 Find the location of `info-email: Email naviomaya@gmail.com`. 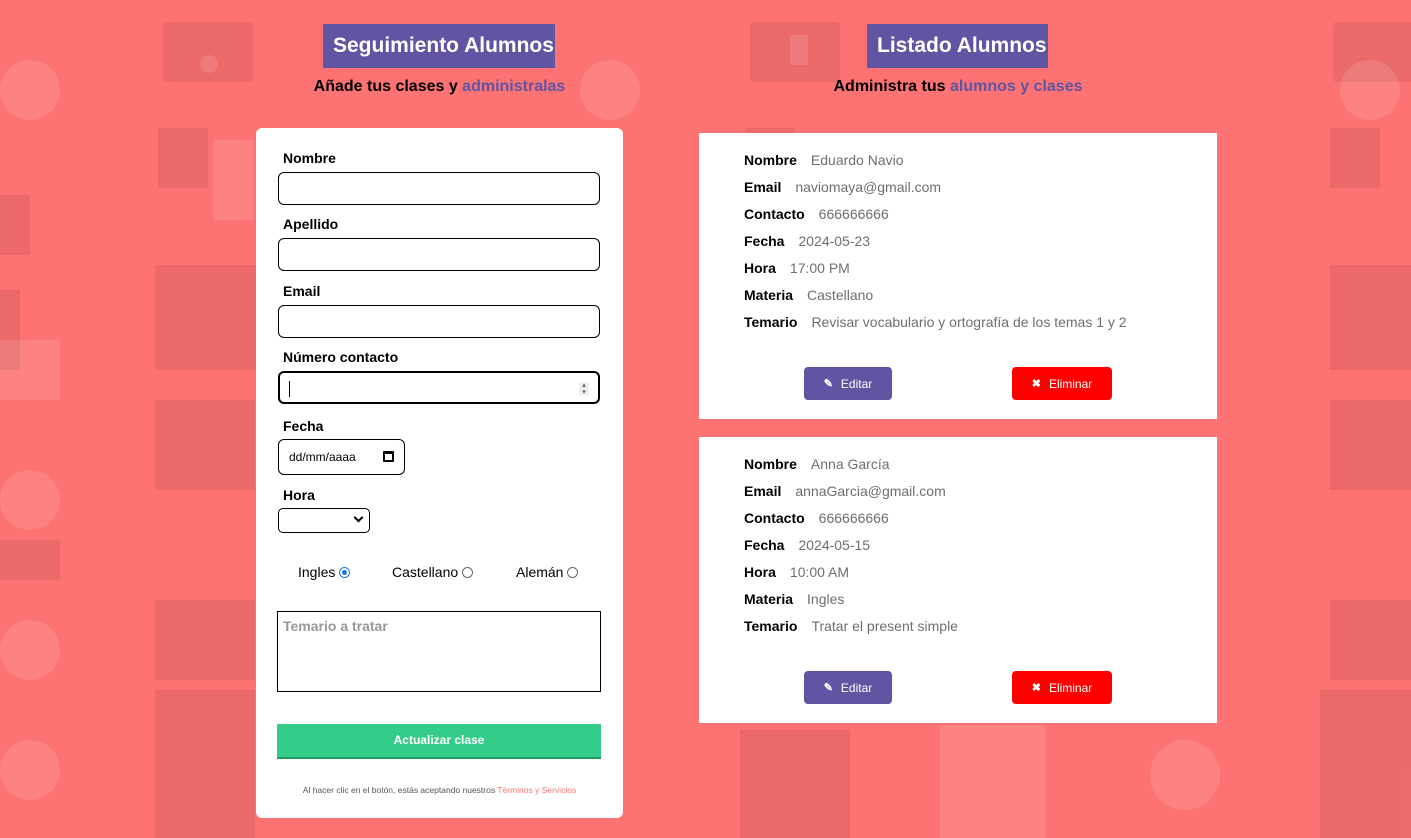

info-email: Email naviomaya@gmail.com is located at coordinates (842, 187).